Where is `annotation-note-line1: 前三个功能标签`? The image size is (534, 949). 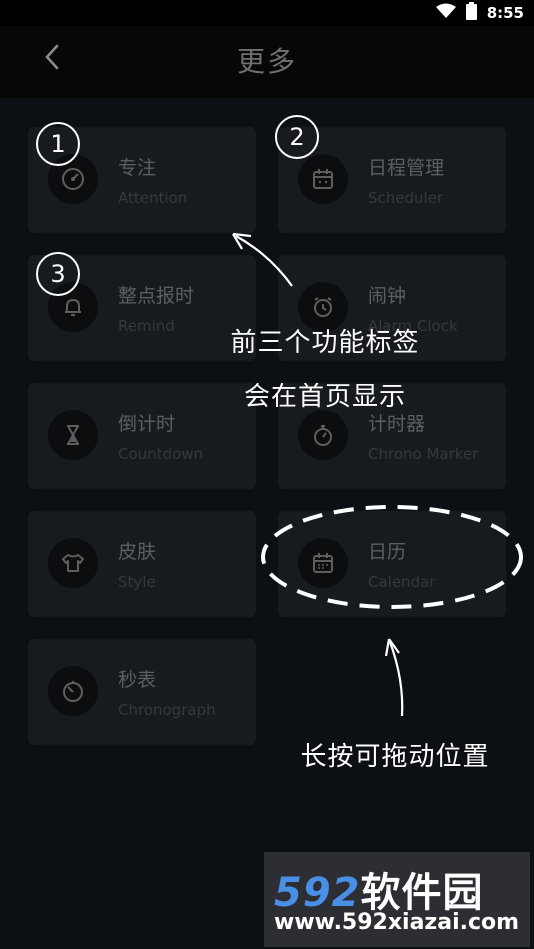
annotation-note-line1: 前三个功能标签 is located at coordinates (325, 343).